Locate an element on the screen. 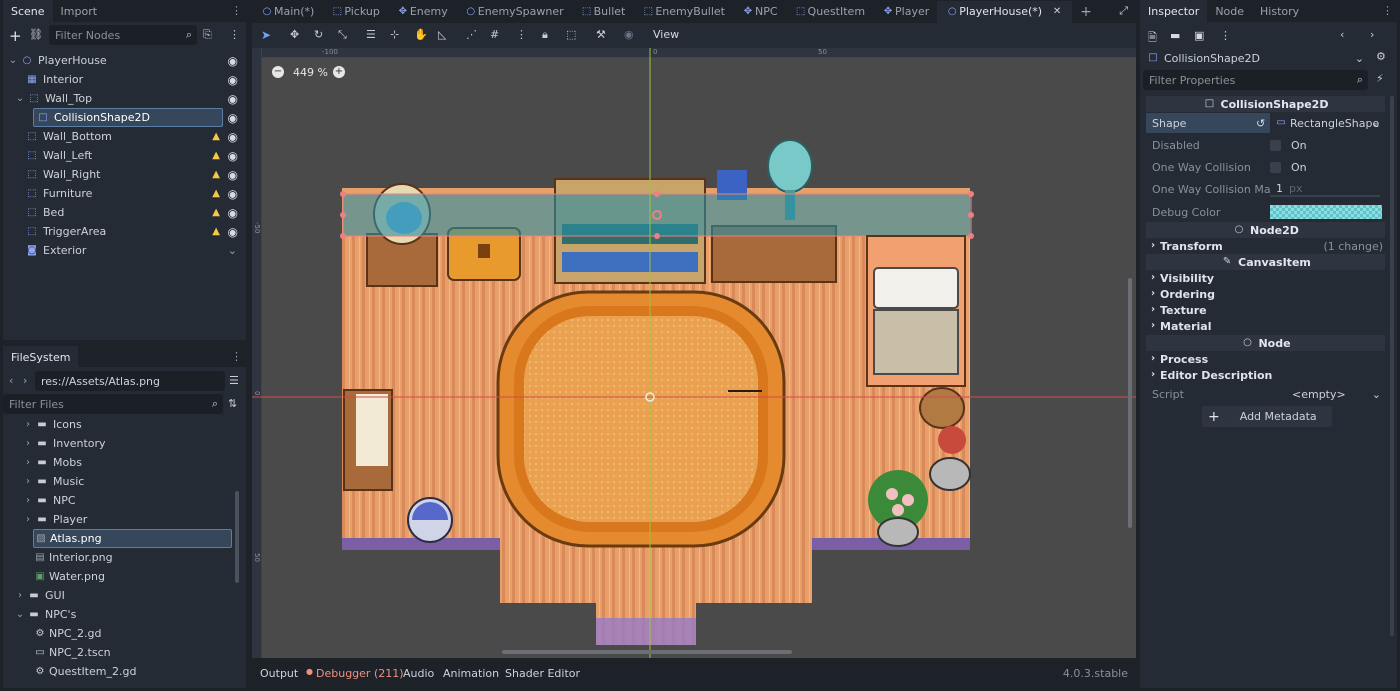  debug-color-swatch is located at coordinates (1326, 212).